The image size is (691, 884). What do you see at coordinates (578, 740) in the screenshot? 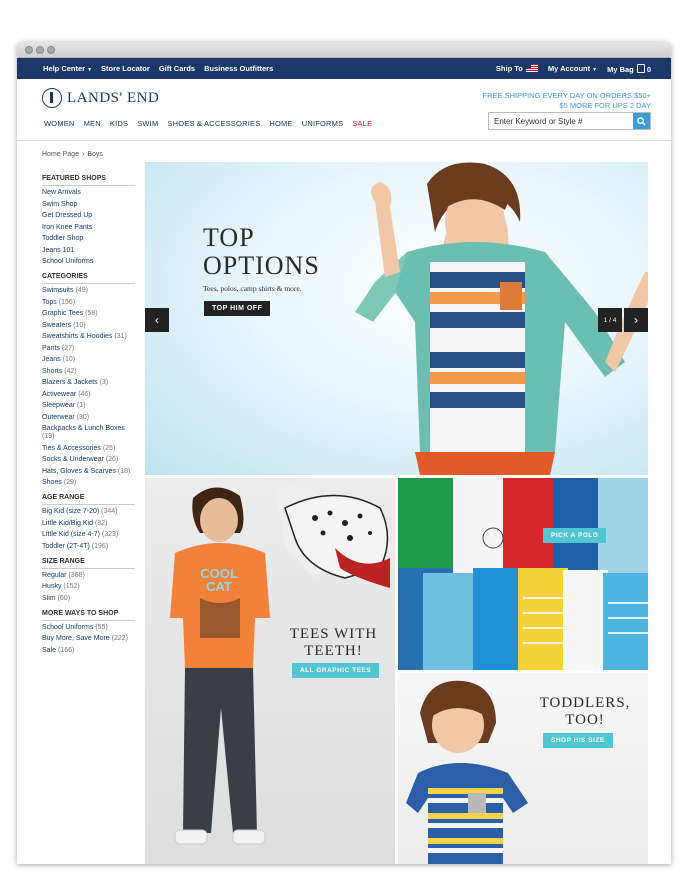
I see `shop-his-size-button: SHOP HIS SIZE` at bounding box center [578, 740].